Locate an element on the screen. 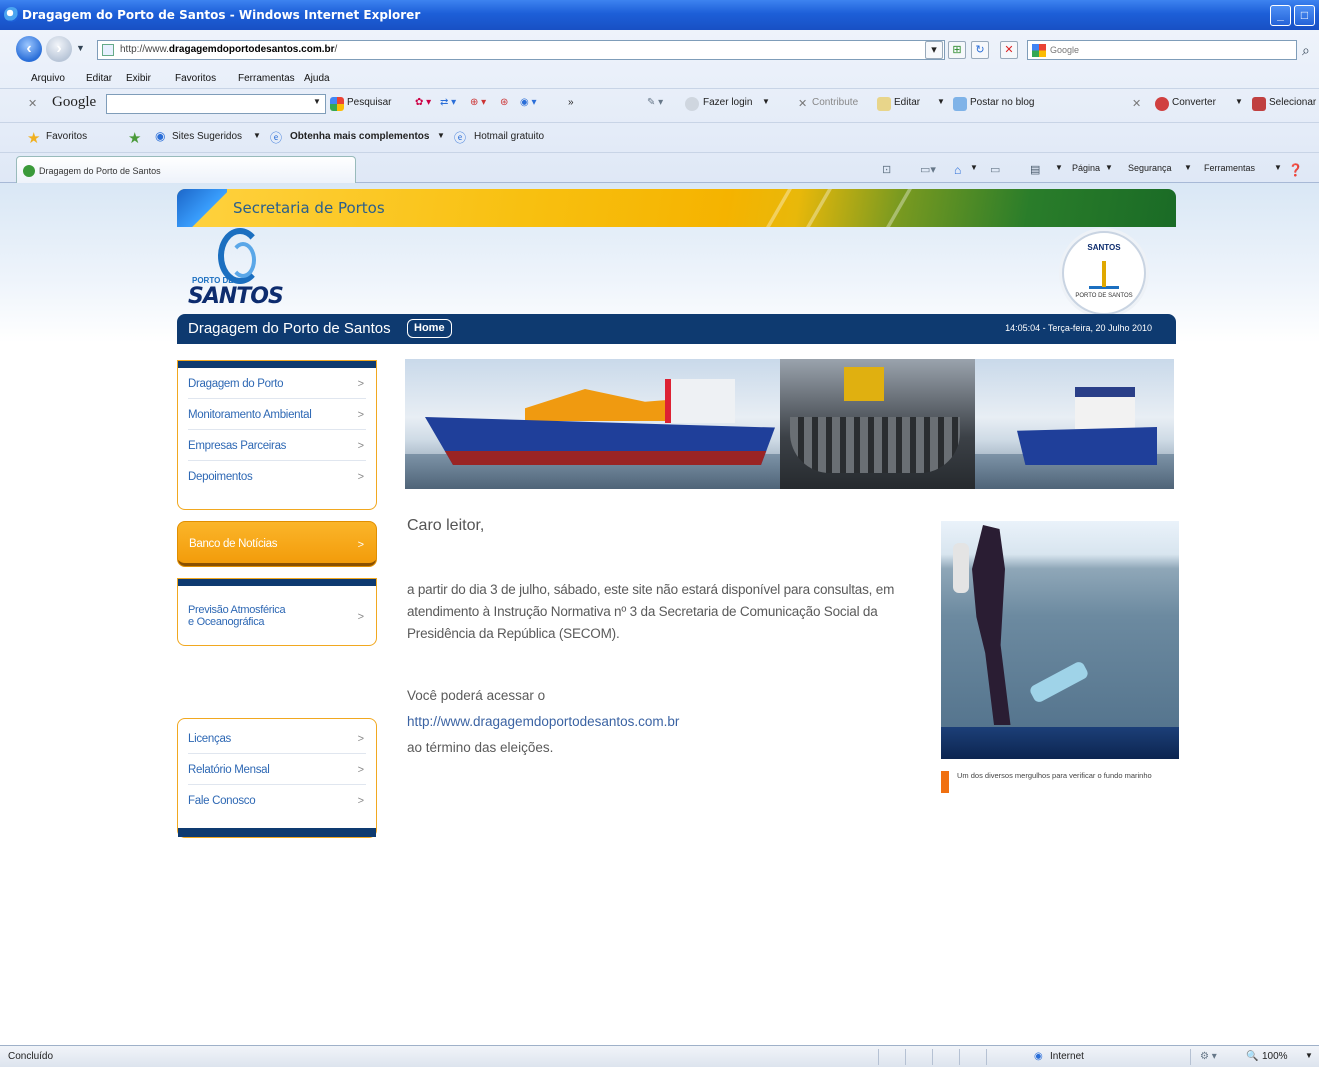 The image size is (1319, 1067). menu-item-fale-conosco: Fale Conosco > is located at coordinates (277, 800).